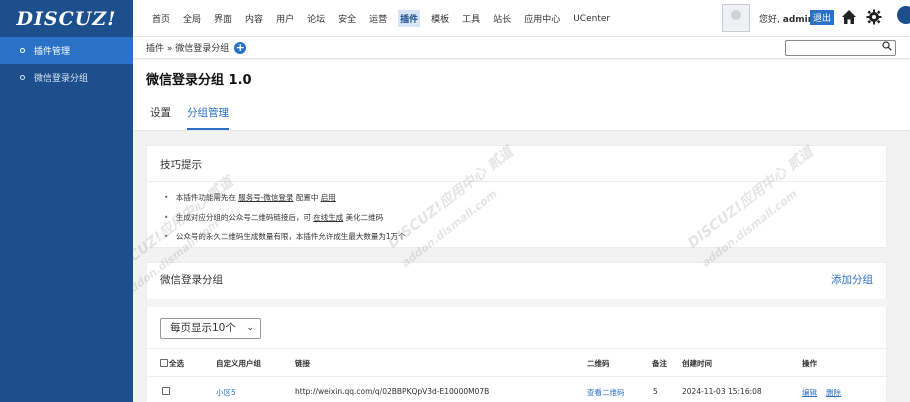 Image resolution: width=910 pixels, height=402 pixels. I want to click on nav-item-content: 内容, so click(254, 18).